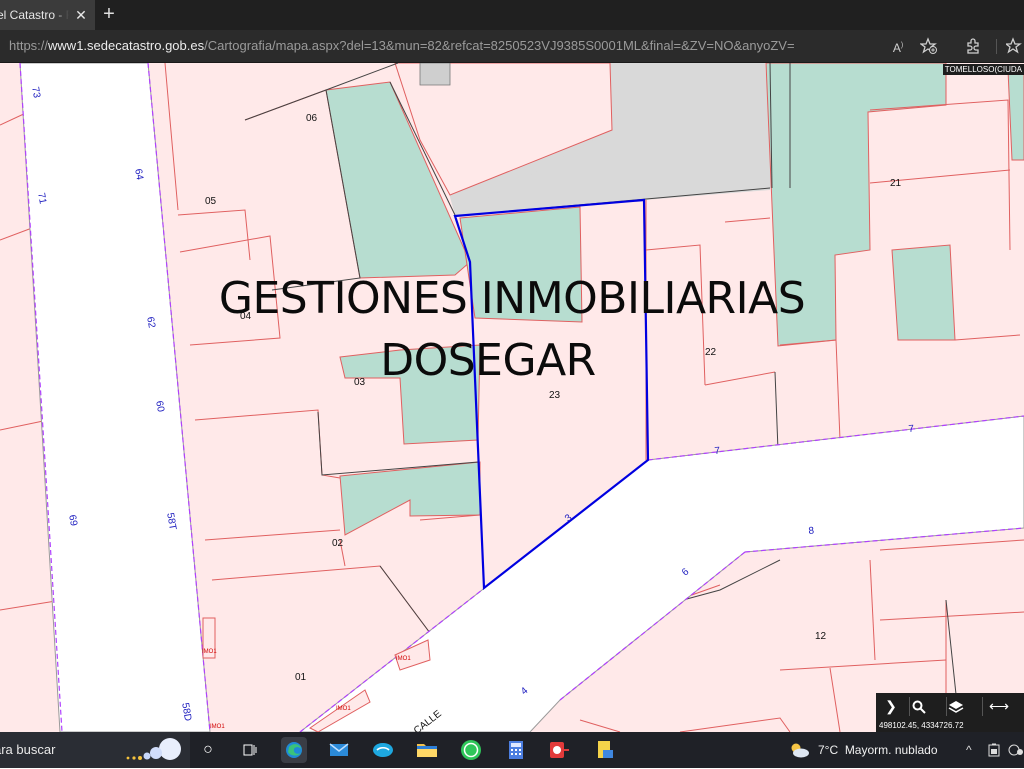 The height and width of the screenshot is (769, 1024). Describe the element at coordinates (34, 15) in the screenshot. I see `tab-title: el Catastro - Fo` at that location.